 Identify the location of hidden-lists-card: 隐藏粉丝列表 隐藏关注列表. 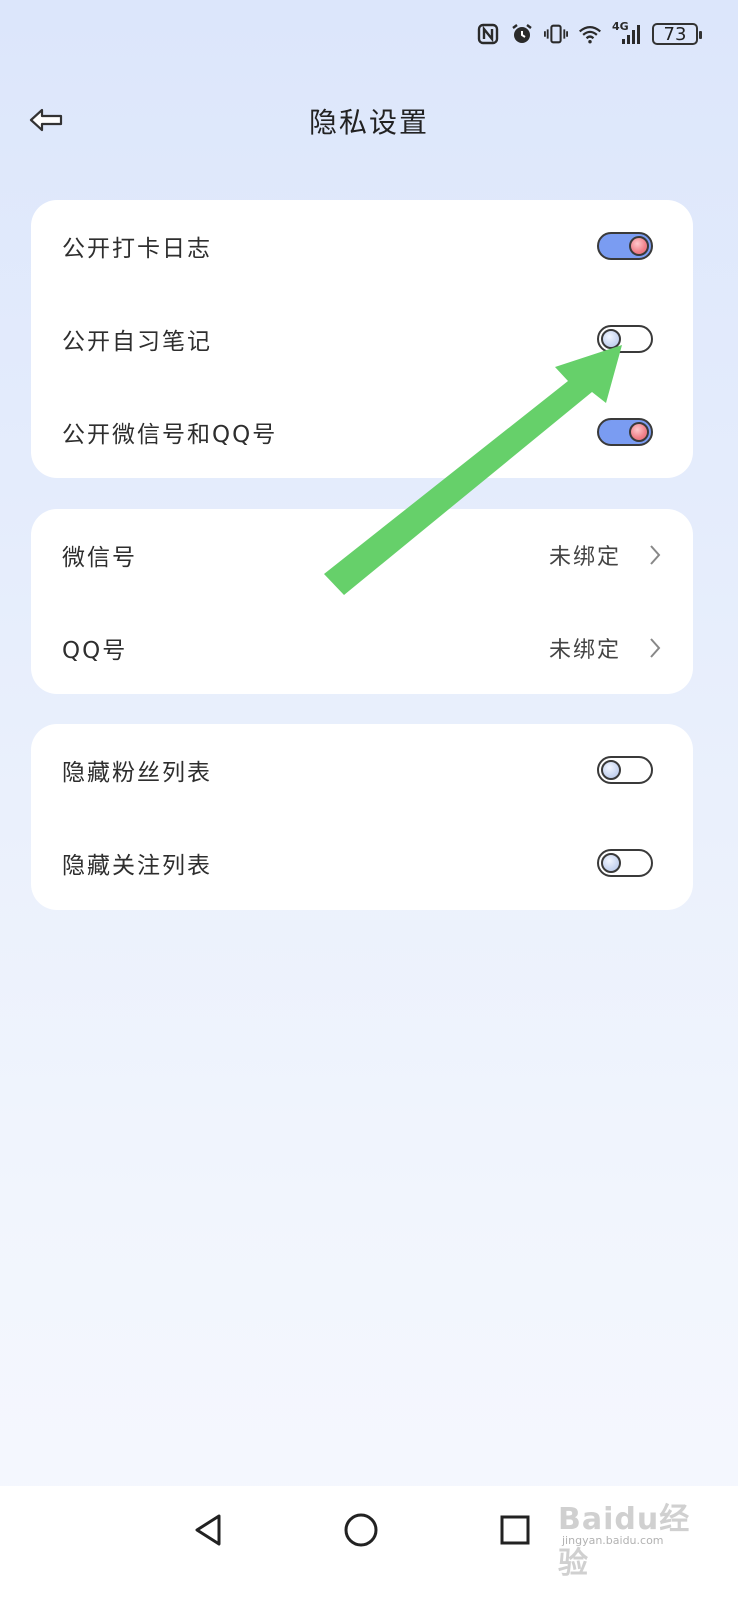
(362, 817).